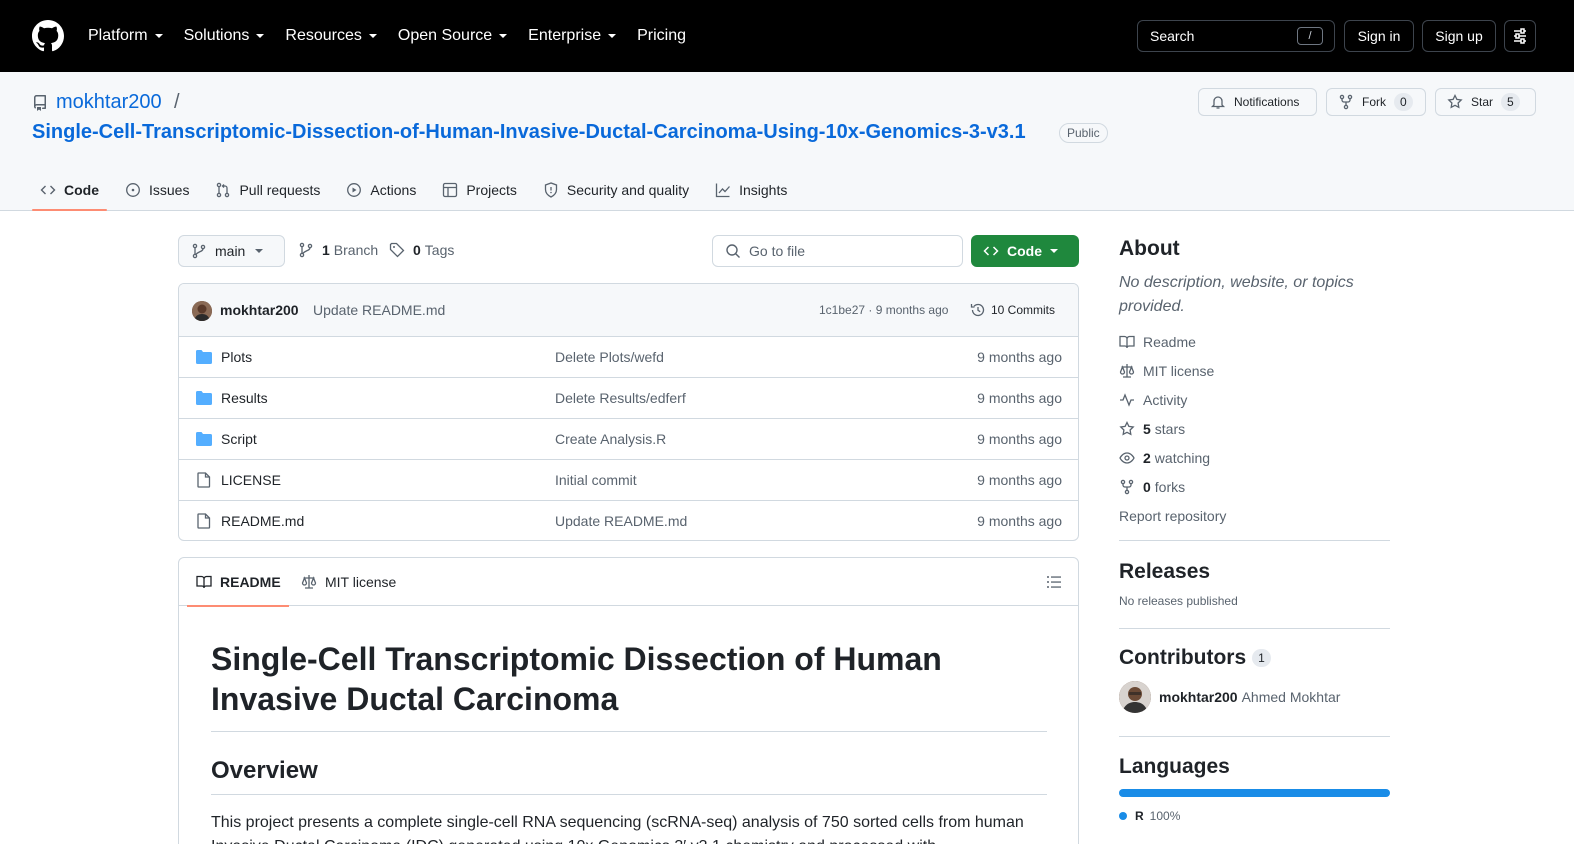  Describe the element at coordinates (421, 250) in the screenshot. I see `tags-link: 0 Tags` at that location.